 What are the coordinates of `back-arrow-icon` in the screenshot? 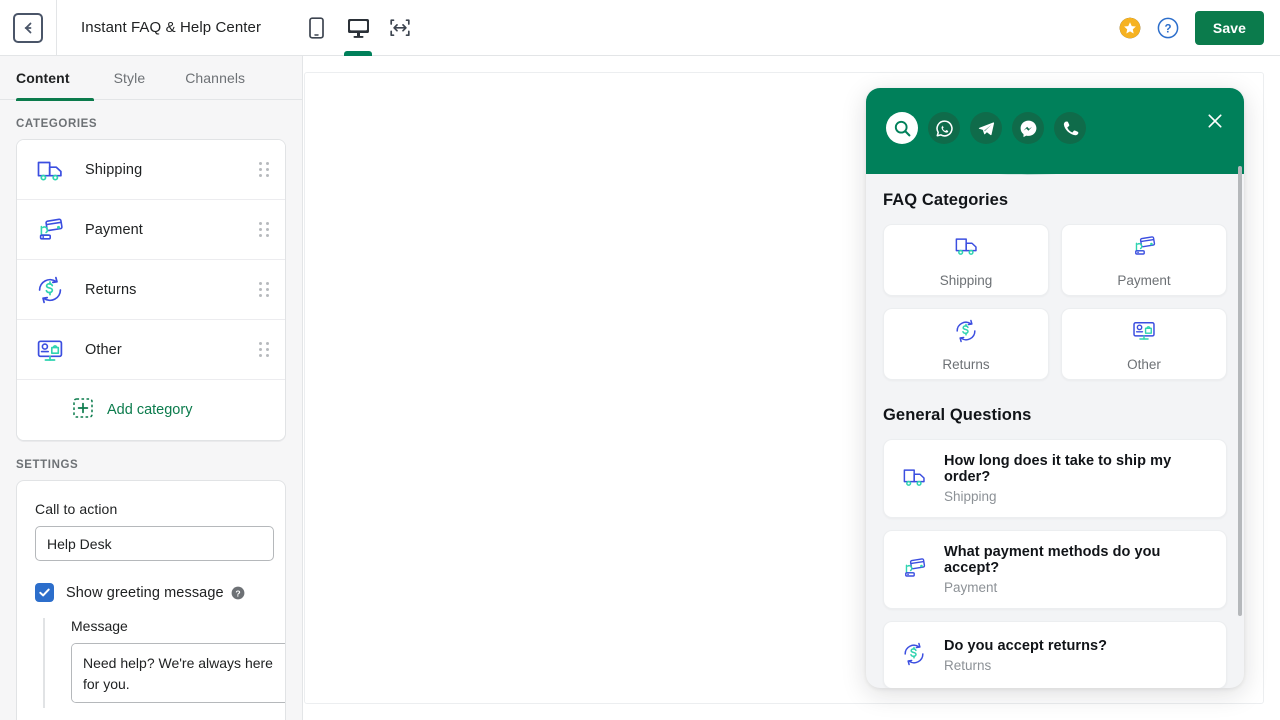 It's located at (28, 27).